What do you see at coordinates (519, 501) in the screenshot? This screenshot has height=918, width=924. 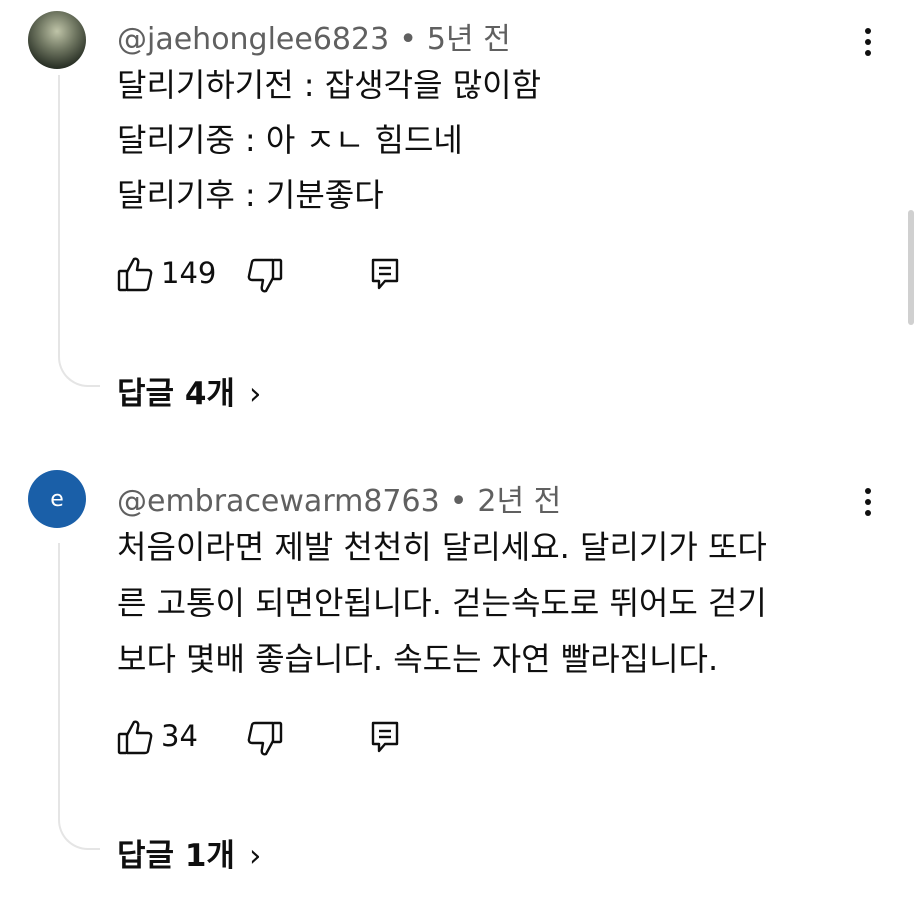 I see `timestamp: 2년 전` at bounding box center [519, 501].